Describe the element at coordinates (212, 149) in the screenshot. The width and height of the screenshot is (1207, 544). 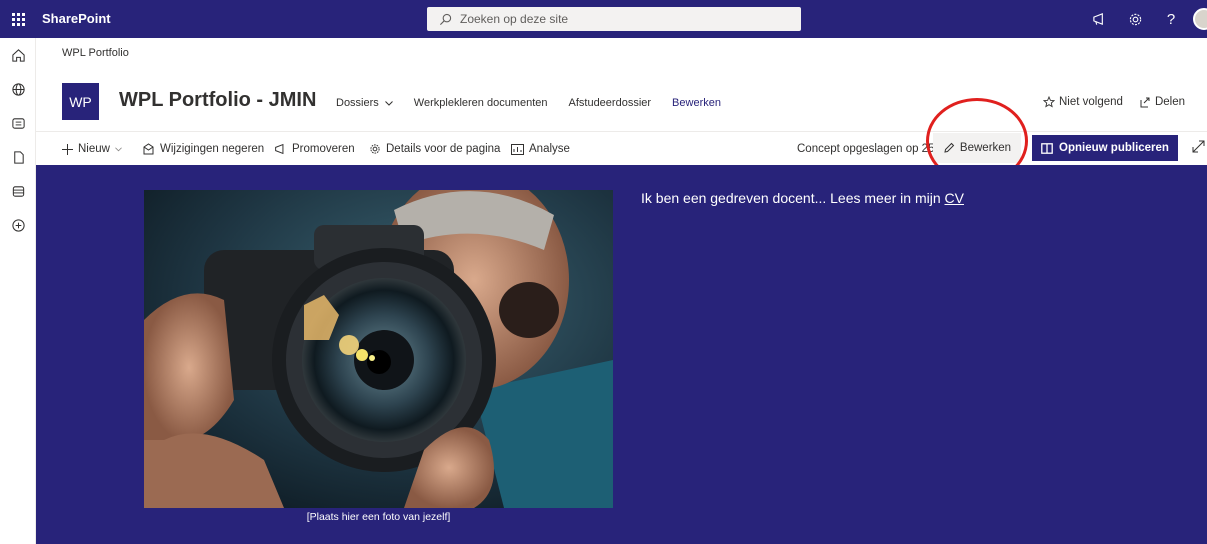
I see `discard-label: Wijzigingen negeren` at that location.